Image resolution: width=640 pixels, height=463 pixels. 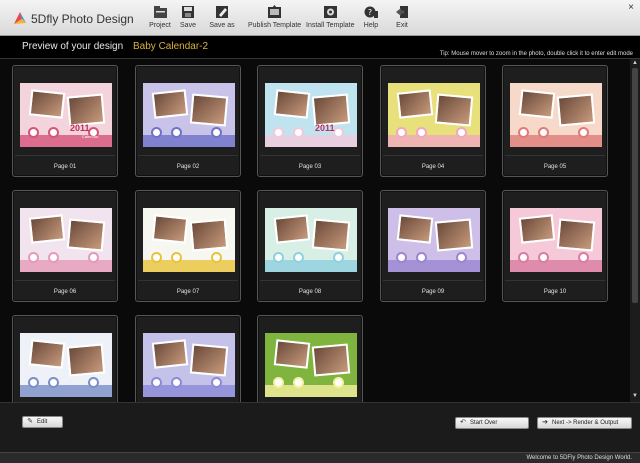 I want to click on project-button: Project, so click(x=160, y=19).